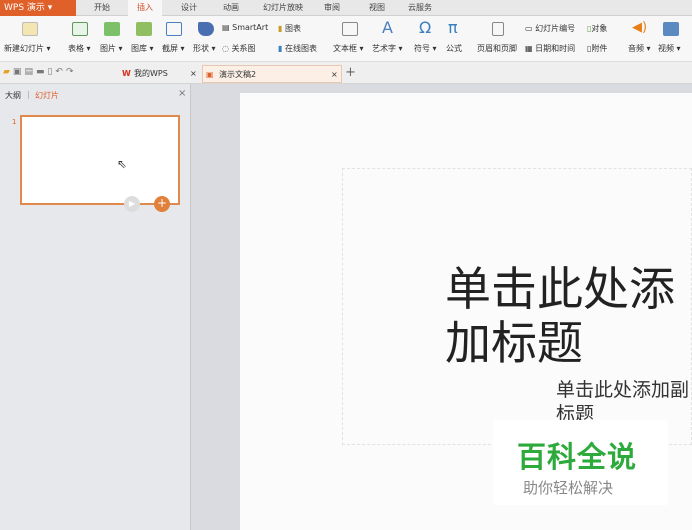 This screenshot has height=530, width=692. What do you see at coordinates (272, 74) in the screenshot?
I see `doc-tab-presentation: ▣ 演示文稿2 ×` at bounding box center [272, 74].